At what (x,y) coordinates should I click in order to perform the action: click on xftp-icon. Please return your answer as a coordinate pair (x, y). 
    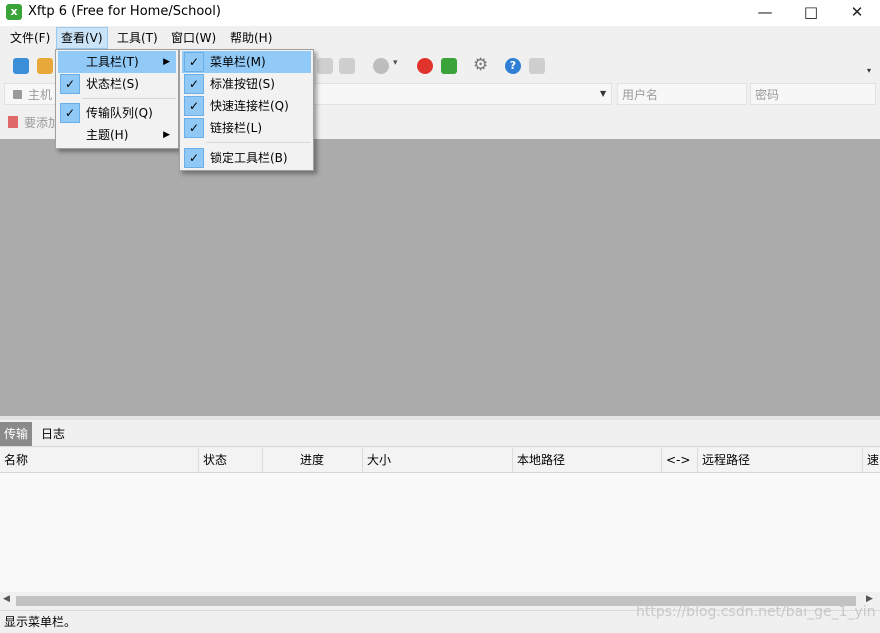
    Looking at the image, I should click on (449, 66).